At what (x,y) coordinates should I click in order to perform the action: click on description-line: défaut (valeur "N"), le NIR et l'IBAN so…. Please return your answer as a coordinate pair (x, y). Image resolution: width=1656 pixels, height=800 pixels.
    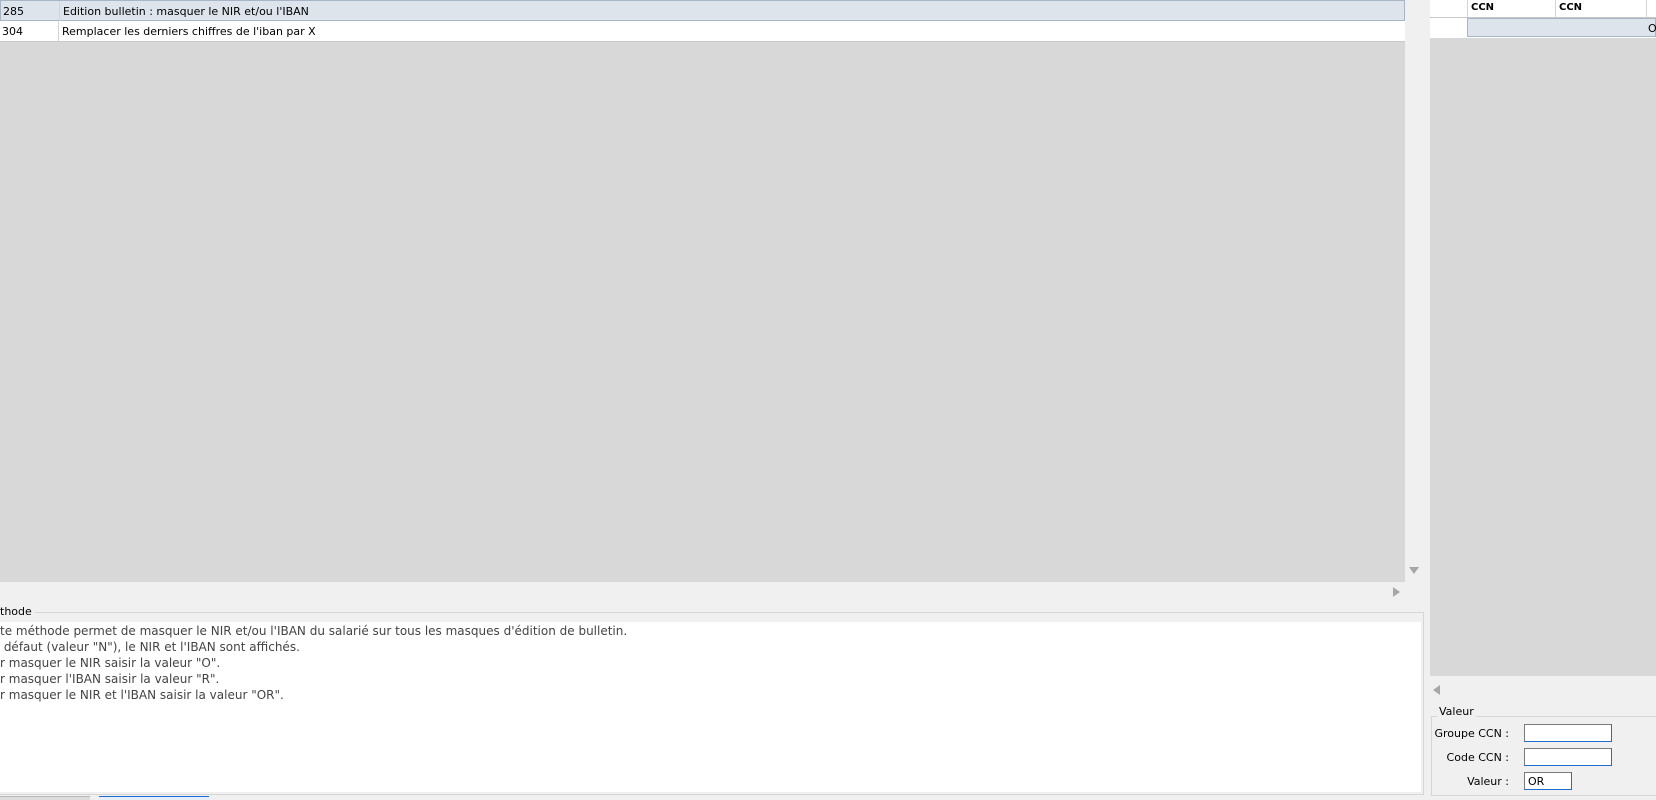
    Looking at the image, I should click on (150, 647).